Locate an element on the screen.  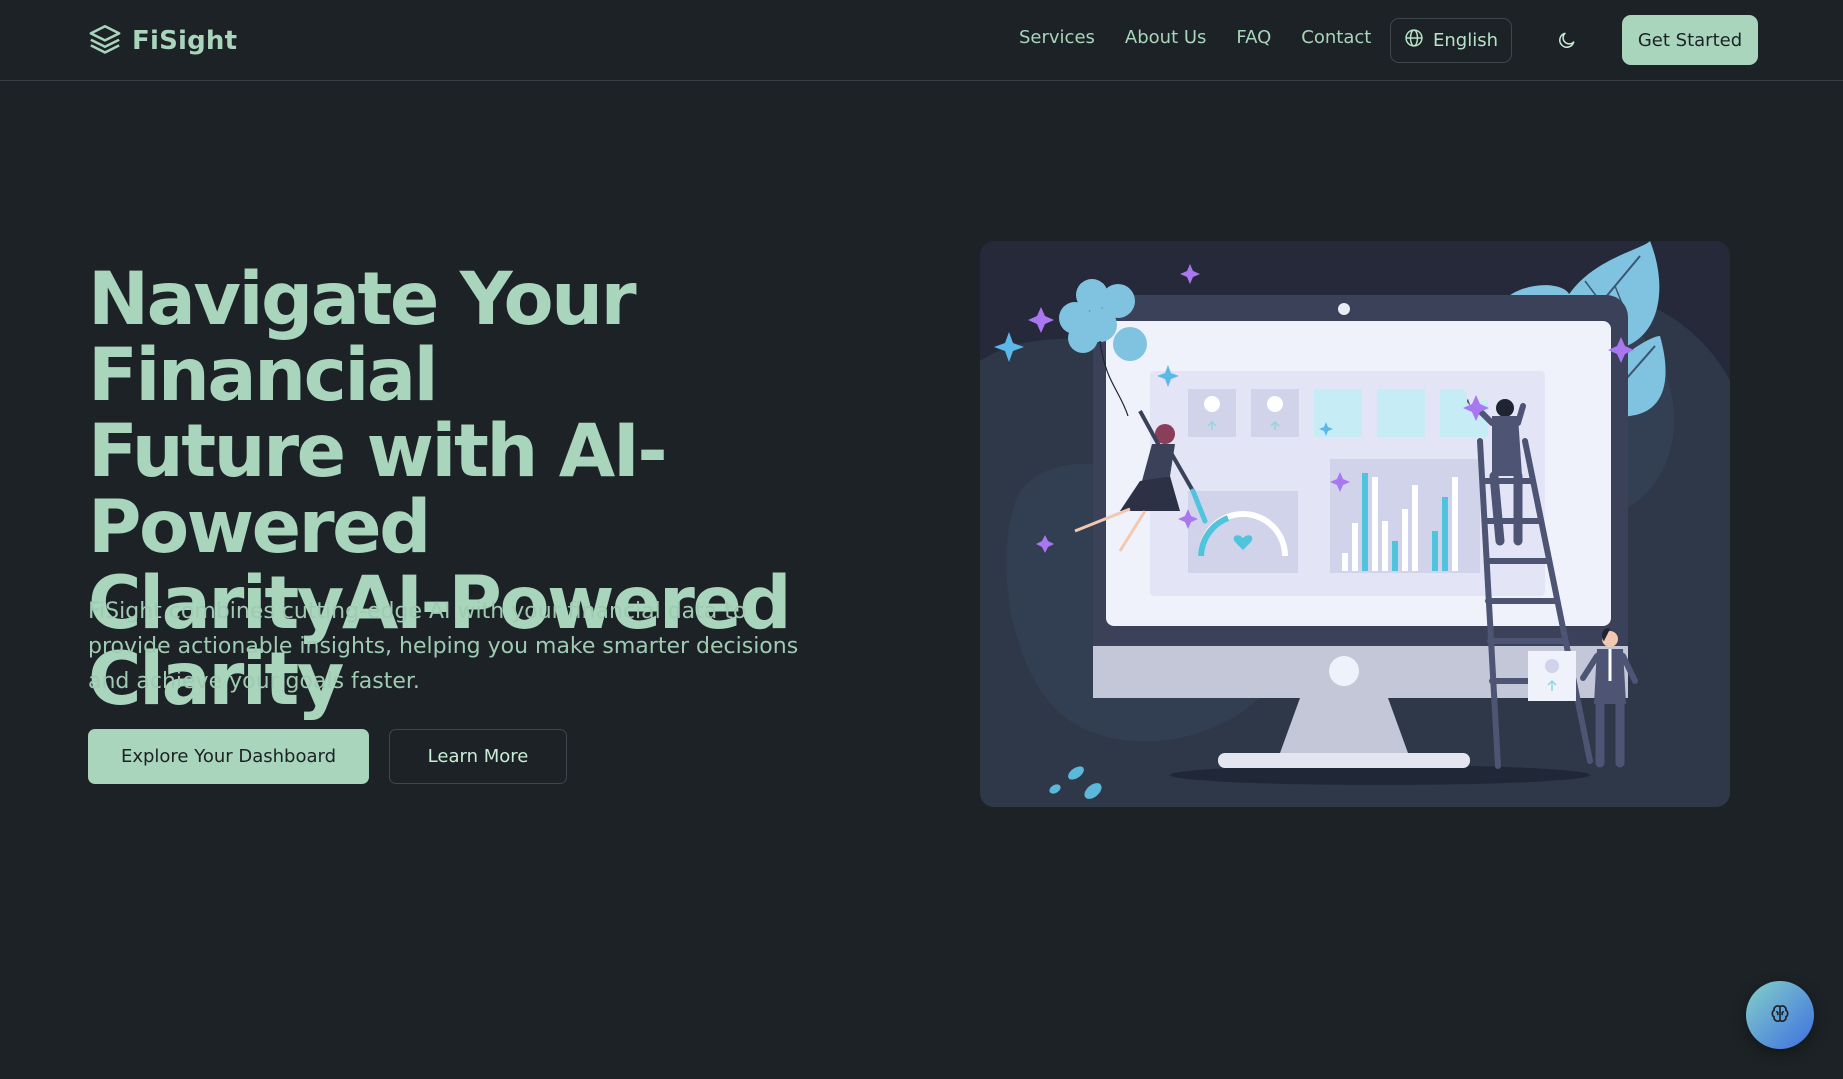
dashboard-tile is located at coordinates (1401, 413).